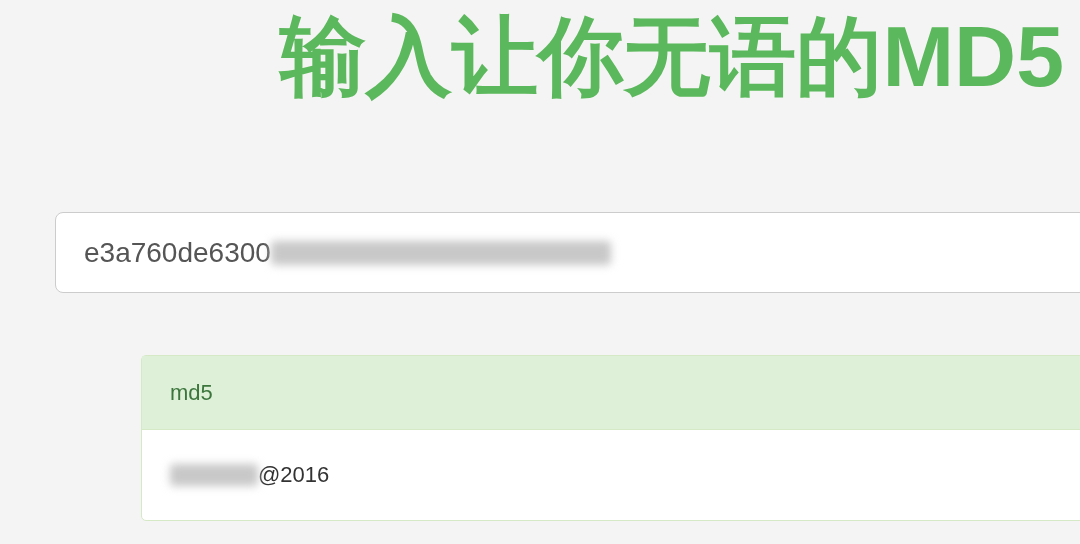  What do you see at coordinates (191, 392) in the screenshot?
I see `panel-heading: md5` at bounding box center [191, 392].